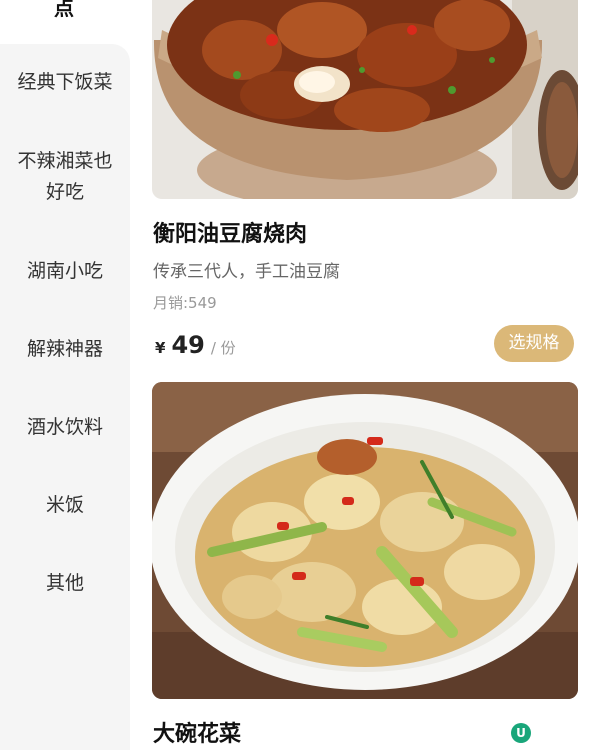 The width and height of the screenshot is (600, 750). I want to click on sidebar-item-label: 酒水饮料, so click(64, 427).